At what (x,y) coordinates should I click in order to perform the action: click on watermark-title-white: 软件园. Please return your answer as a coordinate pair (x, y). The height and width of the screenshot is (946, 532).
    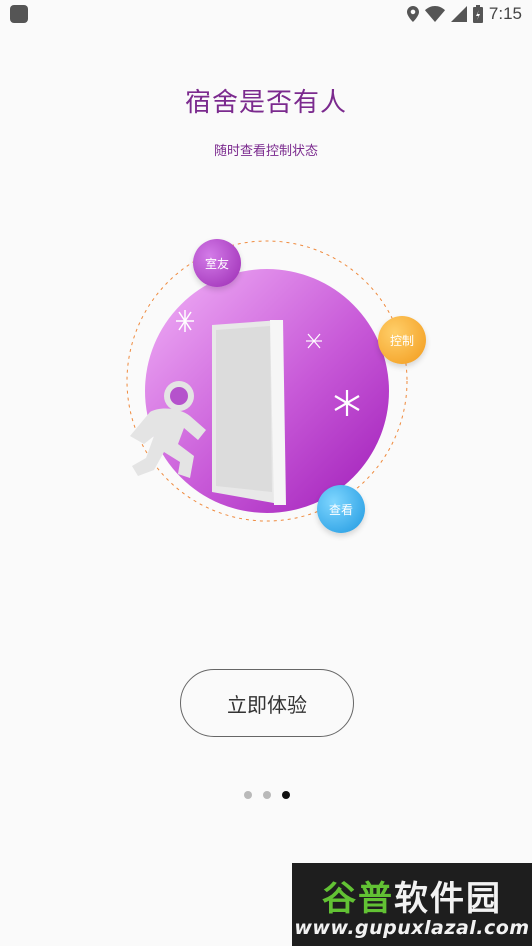
    Looking at the image, I should click on (448, 899).